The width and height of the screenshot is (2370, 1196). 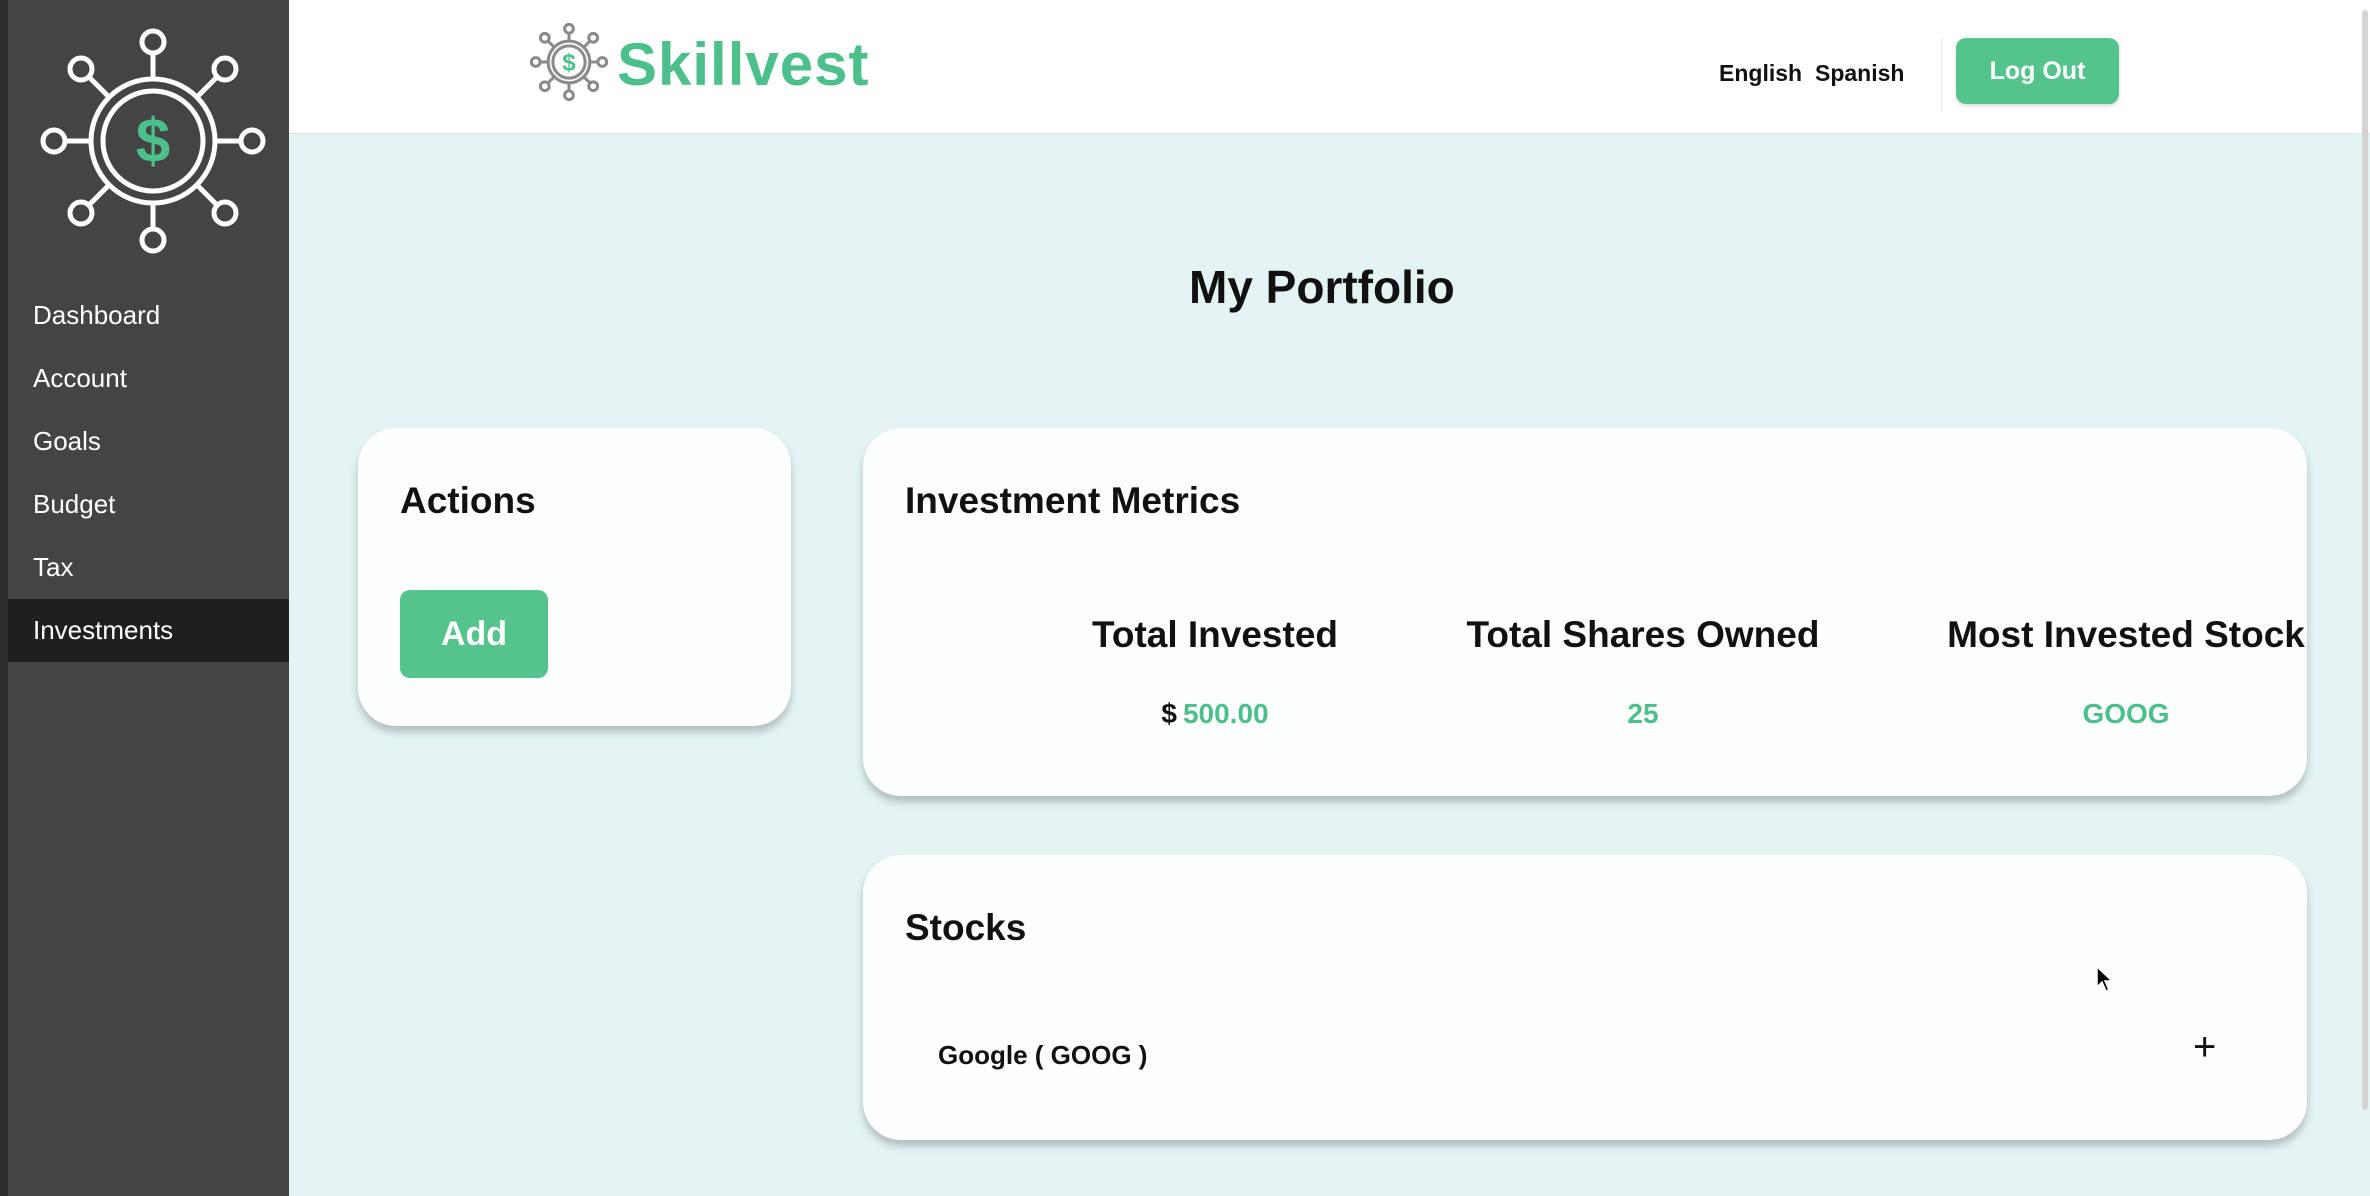 What do you see at coordinates (148, 378) in the screenshot?
I see `sidebar-item-account: Account` at bounding box center [148, 378].